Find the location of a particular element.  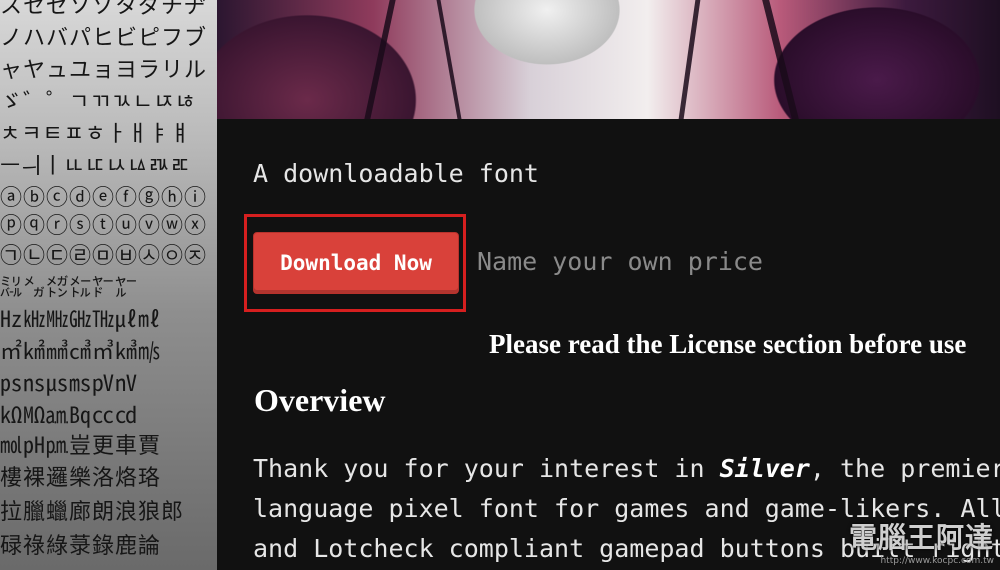

watermark-url: http://www.kocpc.com.tw is located at coordinates (937, 561).